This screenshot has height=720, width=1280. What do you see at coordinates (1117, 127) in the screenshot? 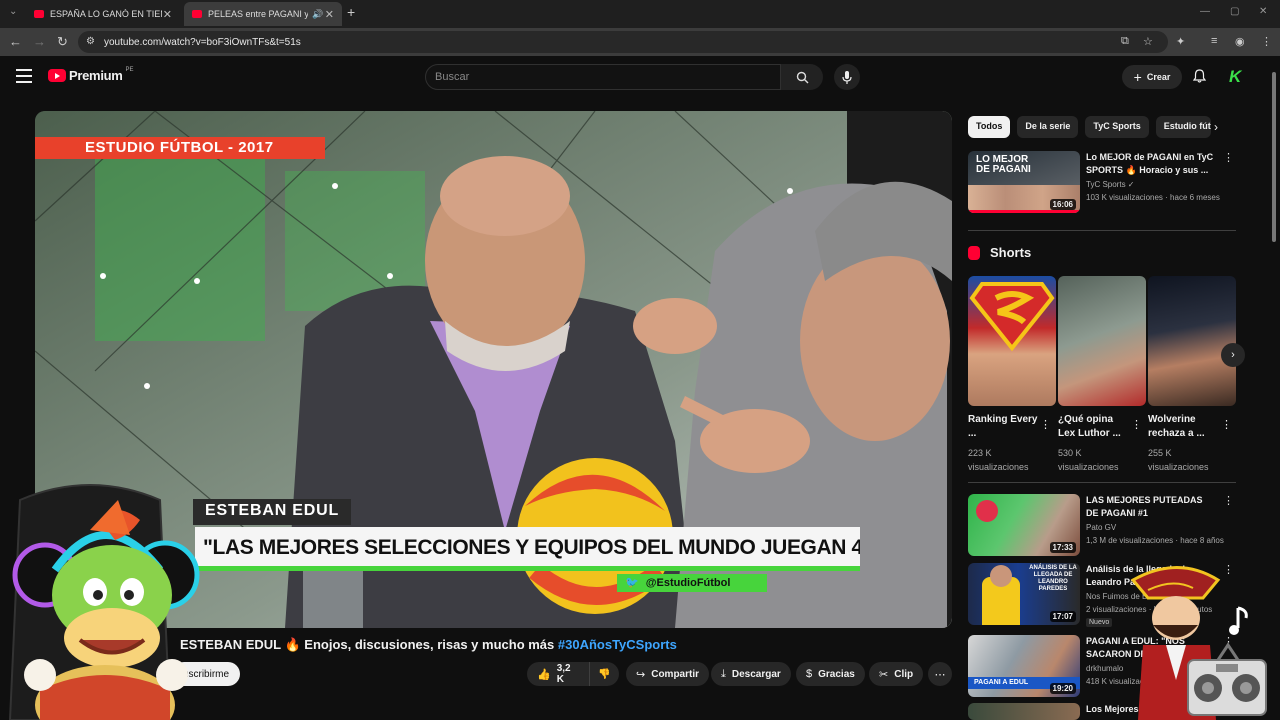
I see `chip-tyc-sports: TyC Sports` at bounding box center [1117, 127].